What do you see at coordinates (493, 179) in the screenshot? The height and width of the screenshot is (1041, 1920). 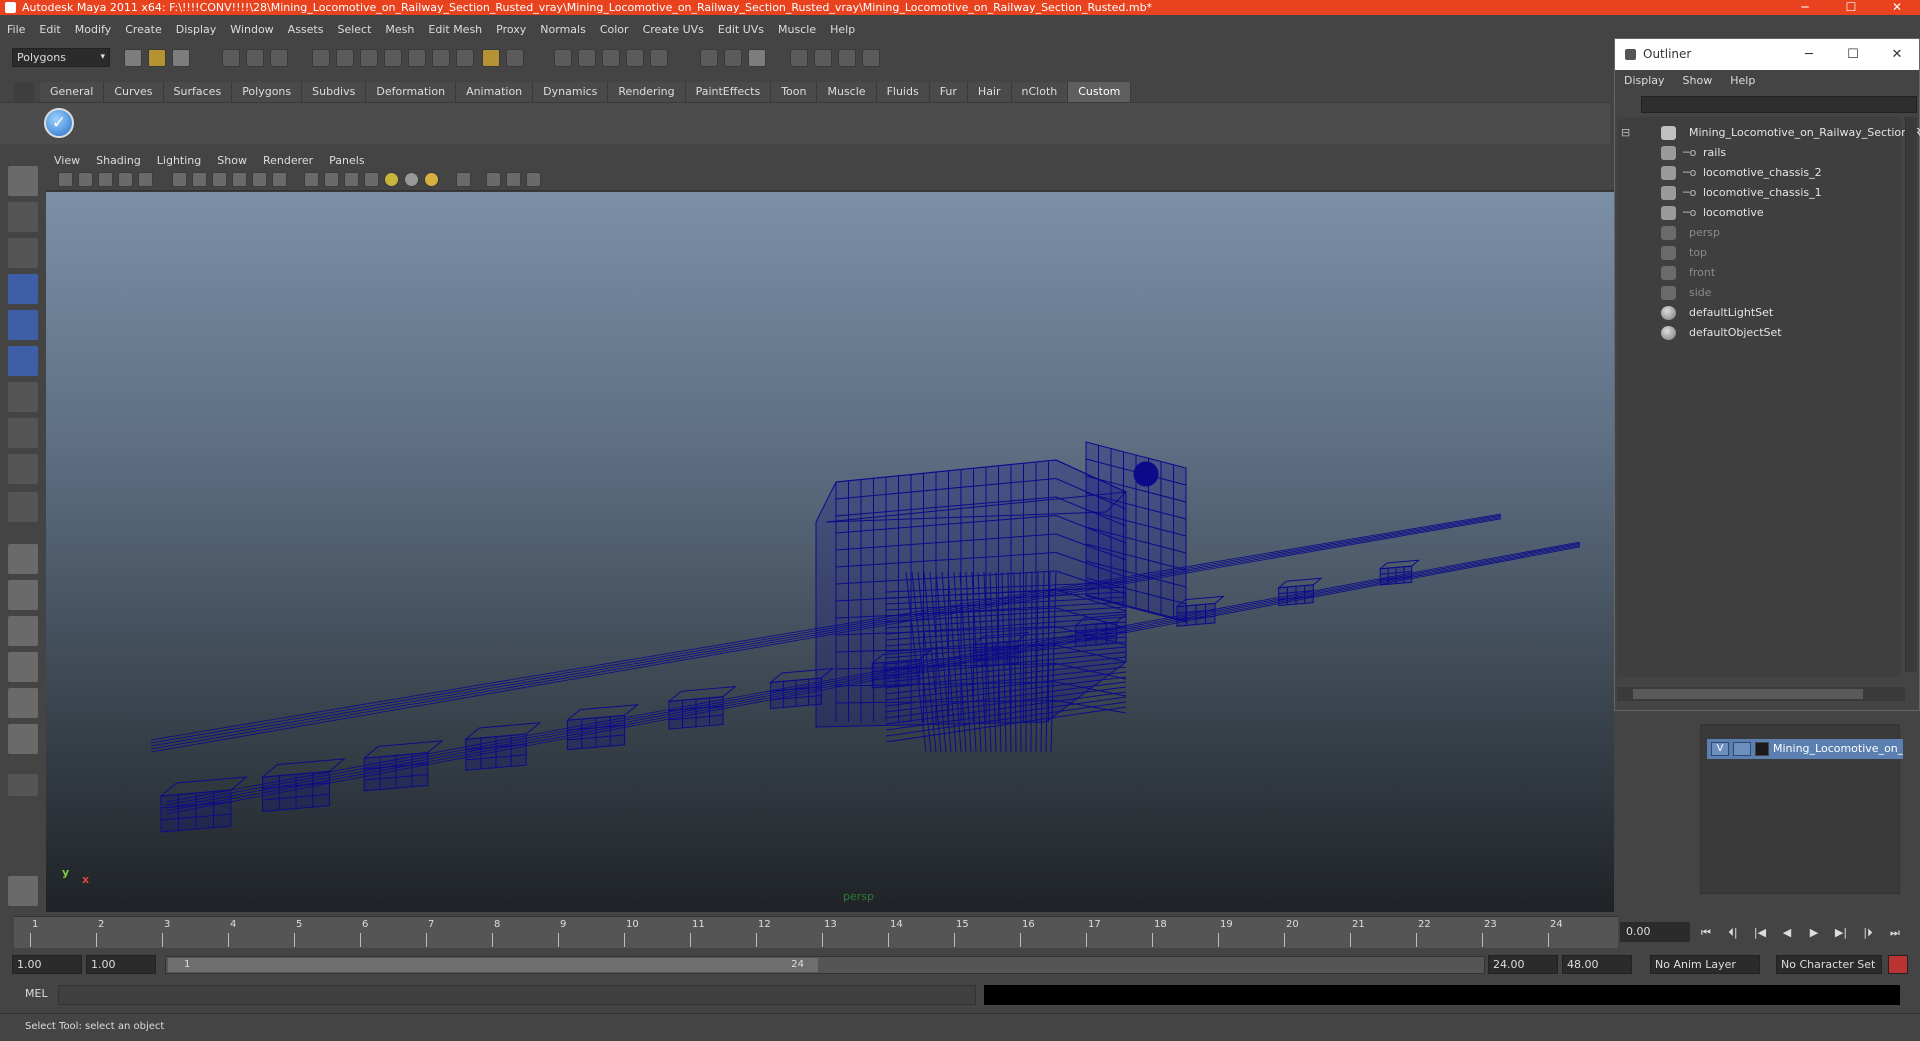 I see `xray-icon` at bounding box center [493, 179].